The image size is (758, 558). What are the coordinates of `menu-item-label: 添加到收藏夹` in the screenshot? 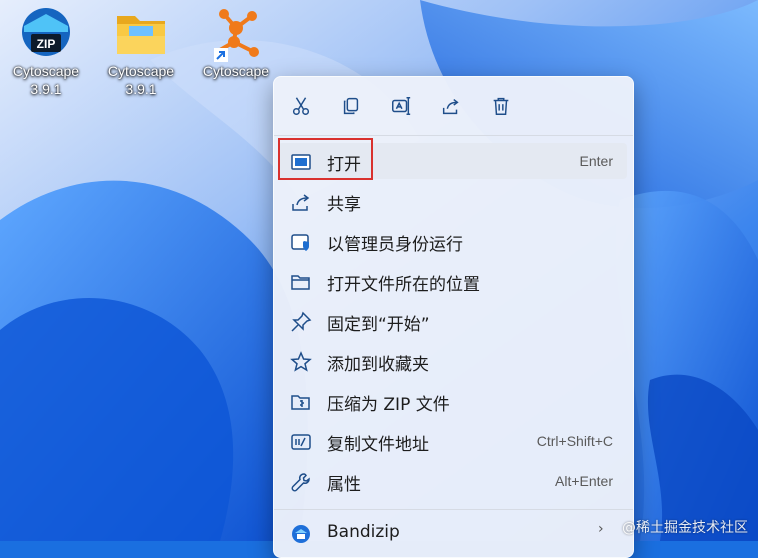 It's located at (378, 365).